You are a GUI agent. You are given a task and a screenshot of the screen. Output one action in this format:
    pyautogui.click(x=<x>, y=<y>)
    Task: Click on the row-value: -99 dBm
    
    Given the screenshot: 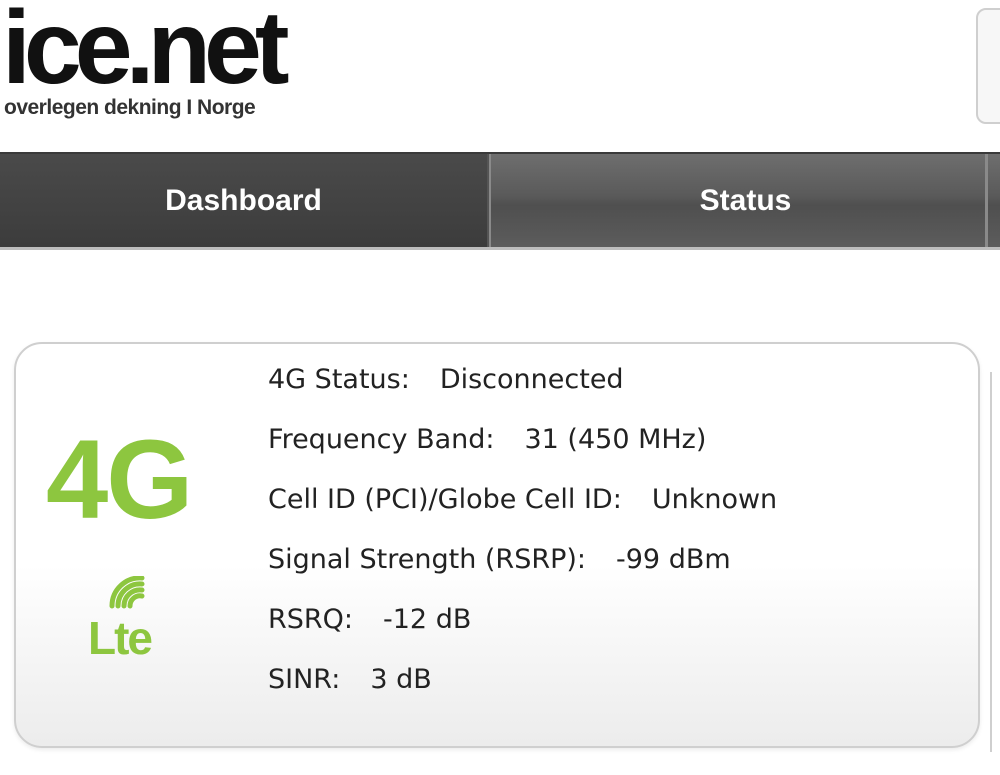 What is the action you would take?
    pyautogui.click(x=673, y=559)
    